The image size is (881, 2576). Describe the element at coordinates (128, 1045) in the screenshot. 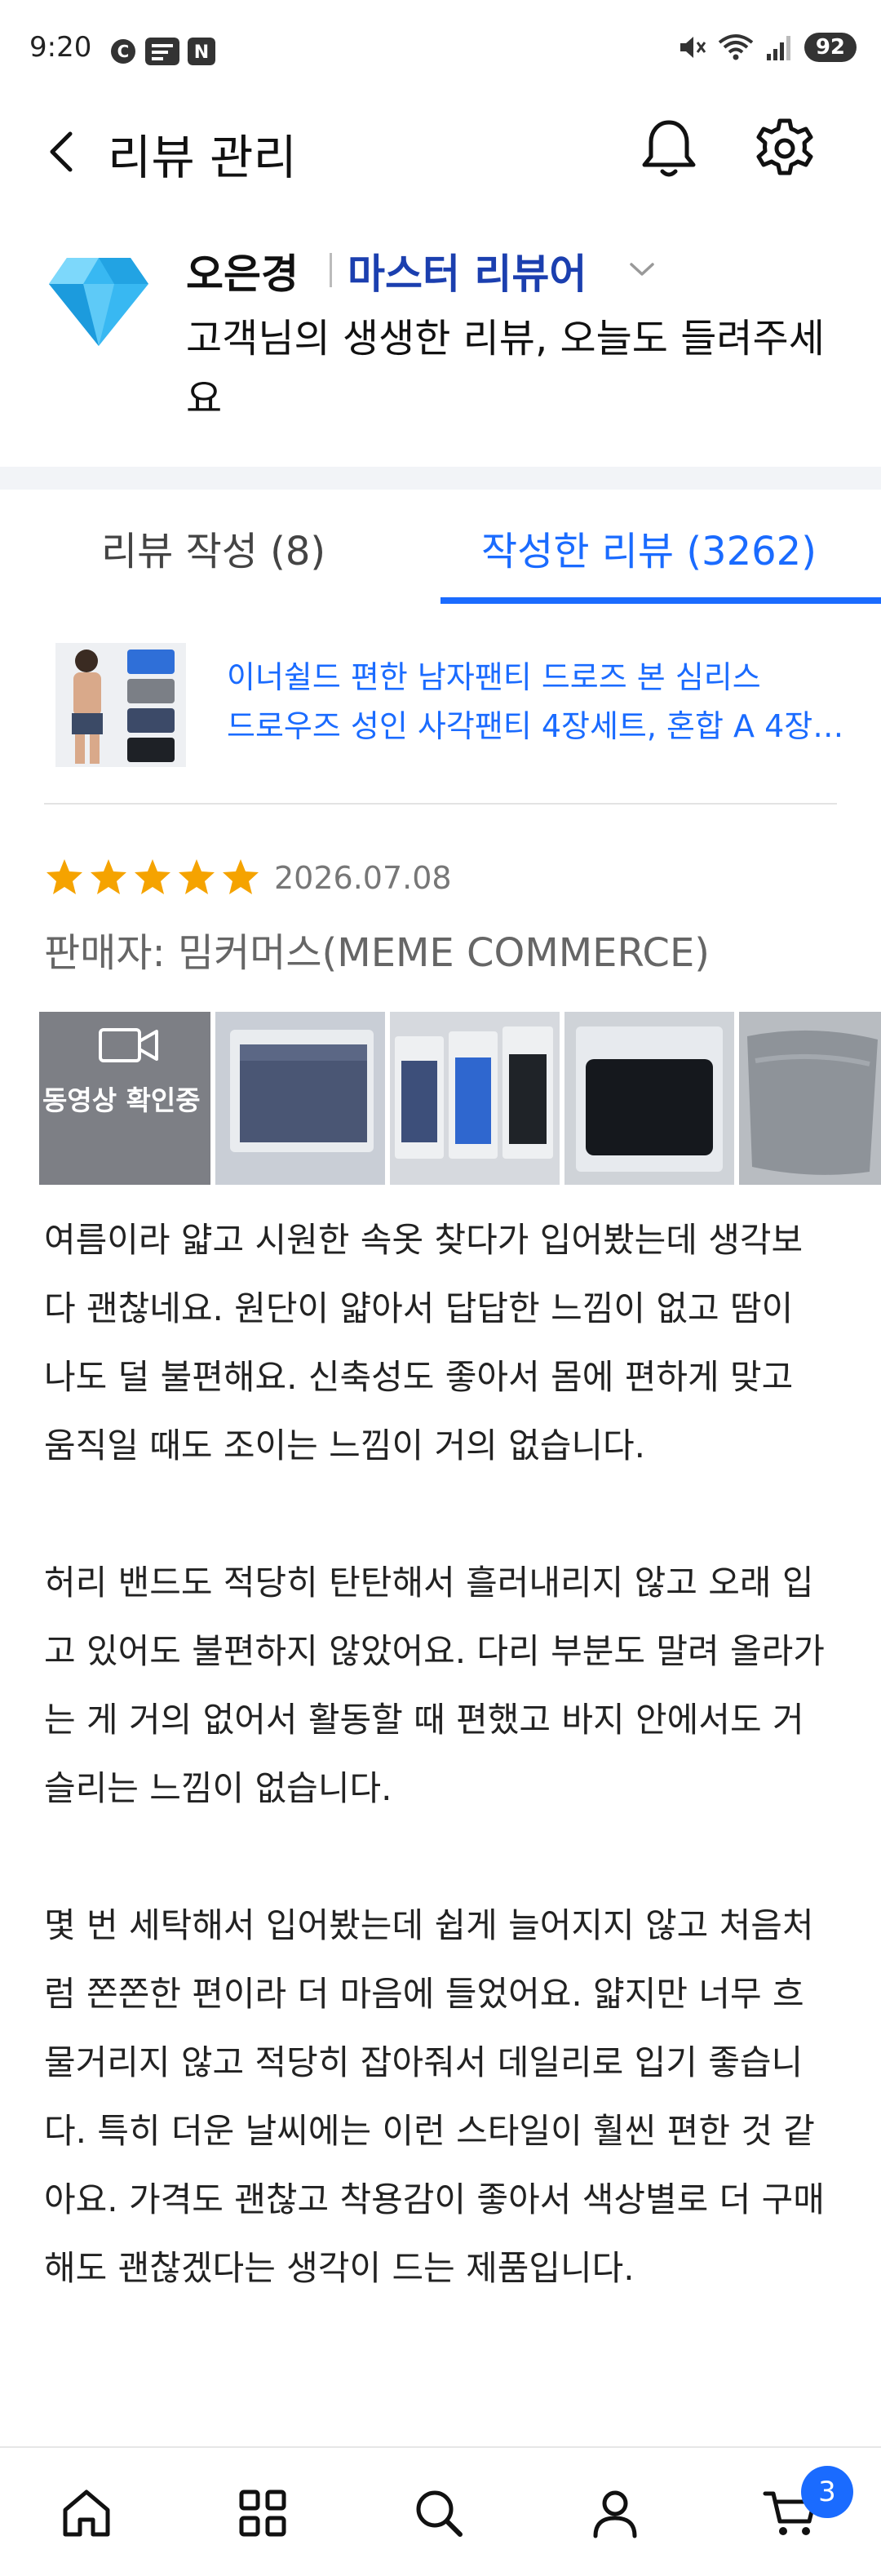

I see `video-camera-icon` at that location.